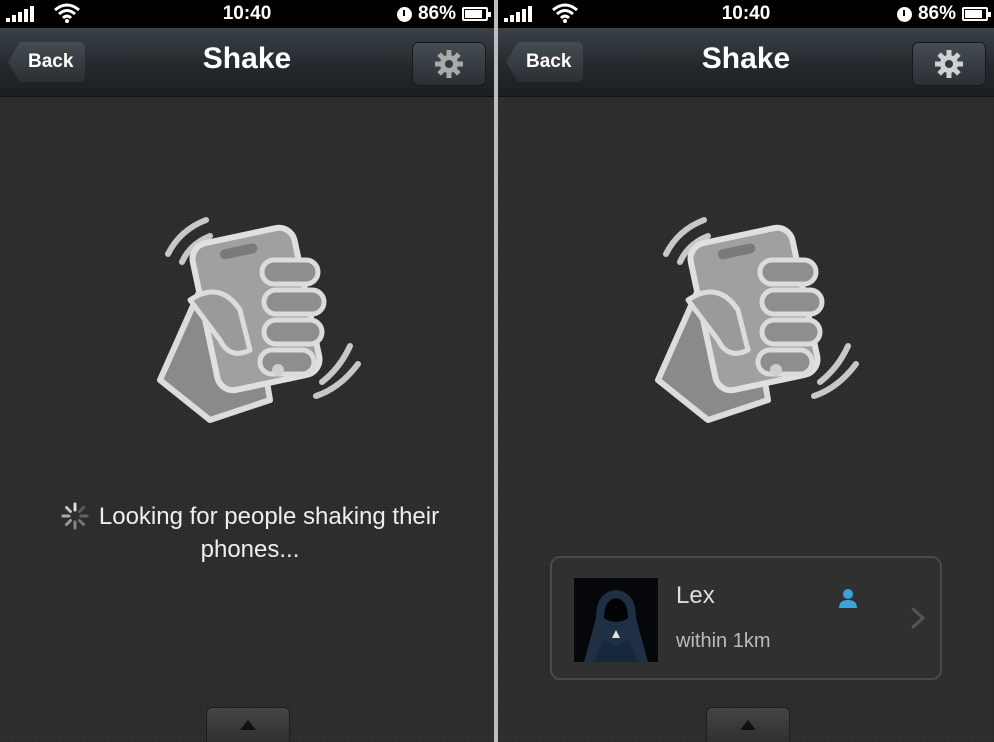 The width and height of the screenshot is (994, 742). I want to click on avatar, so click(616, 620).